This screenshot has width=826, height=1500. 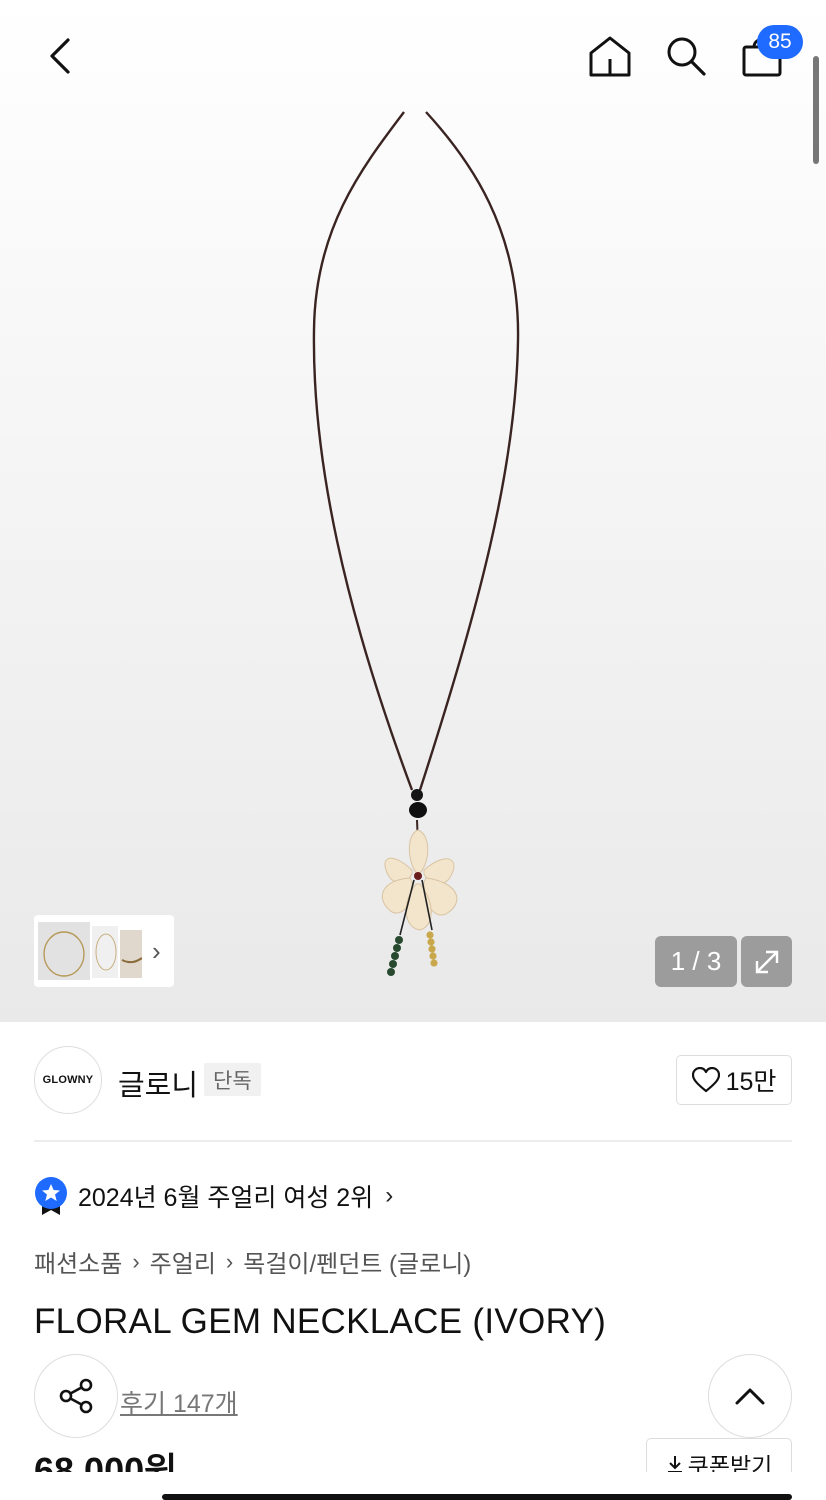 I want to click on share-button, so click(x=76, y=1396).